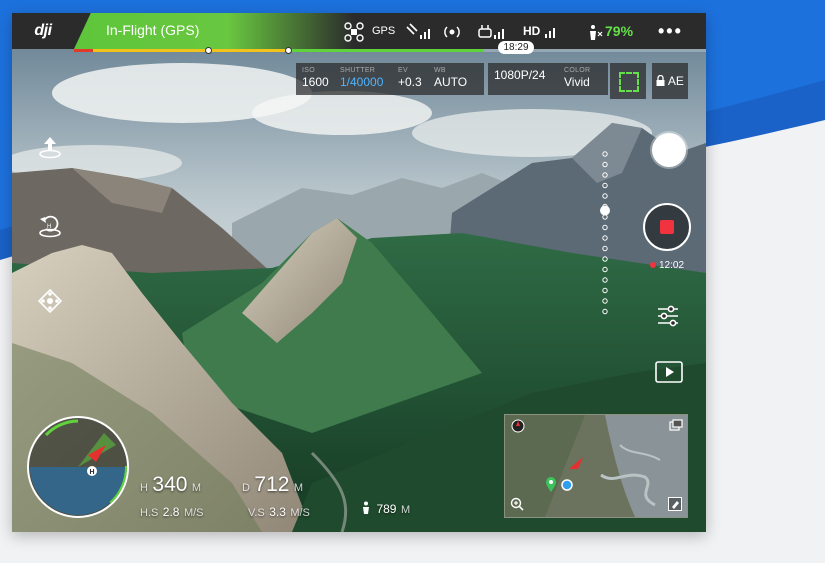 The height and width of the screenshot is (563, 825). What do you see at coordinates (516, 47) in the screenshot?
I see `remaining-flight-time: 18:29` at bounding box center [516, 47].